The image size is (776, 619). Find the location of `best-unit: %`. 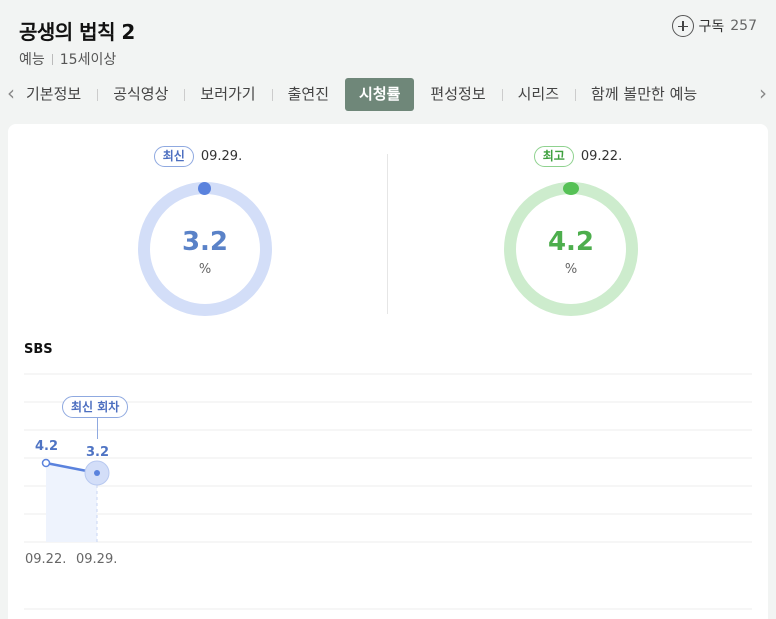

best-unit: % is located at coordinates (571, 269).